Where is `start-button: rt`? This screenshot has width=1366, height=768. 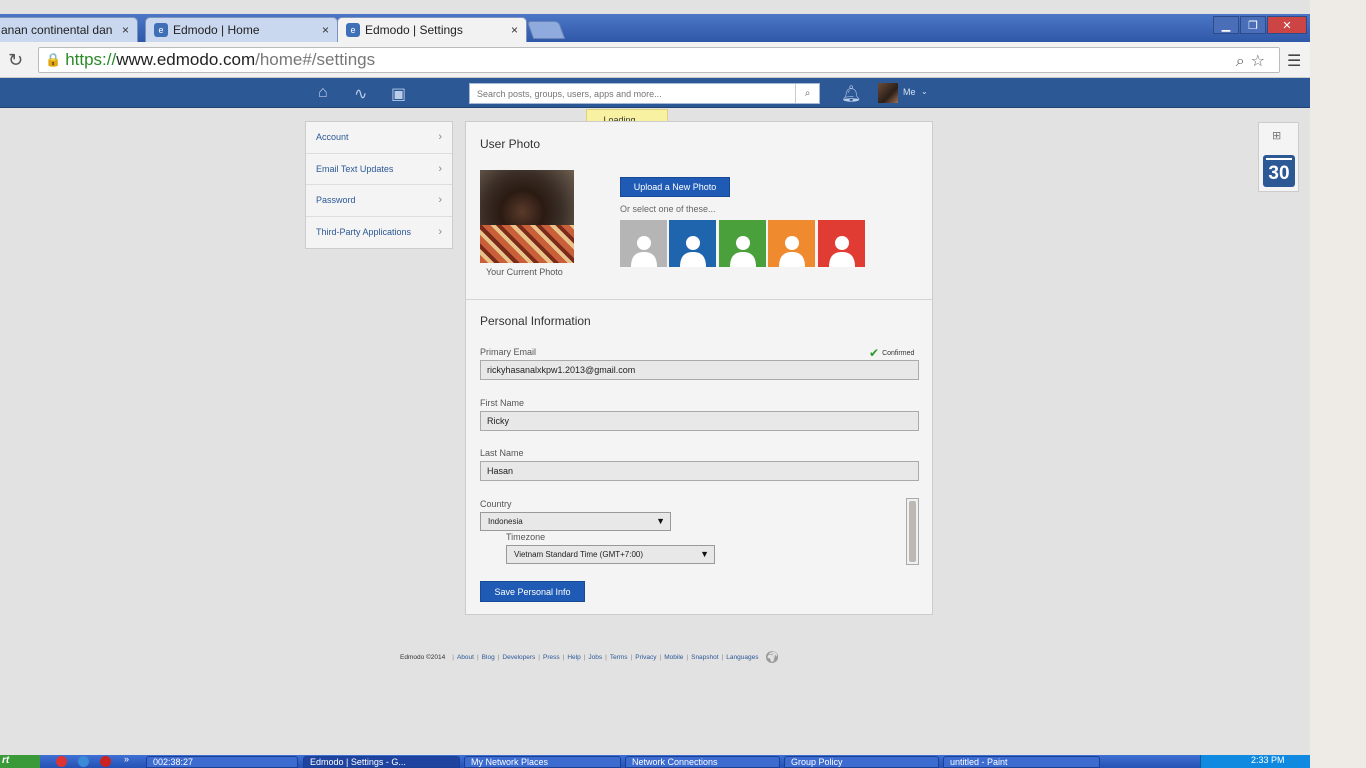 start-button: rt is located at coordinates (20, 761).